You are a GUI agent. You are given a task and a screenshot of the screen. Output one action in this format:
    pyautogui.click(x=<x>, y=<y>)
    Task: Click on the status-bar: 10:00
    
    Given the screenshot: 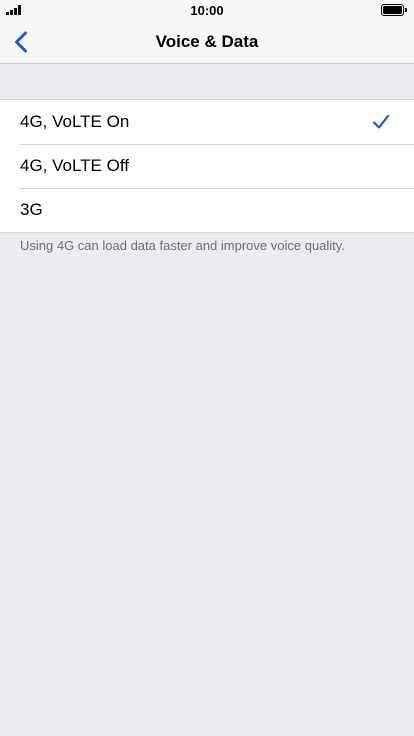 What is the action you would take?
    pyautogui.click(x=207, y=10)
    